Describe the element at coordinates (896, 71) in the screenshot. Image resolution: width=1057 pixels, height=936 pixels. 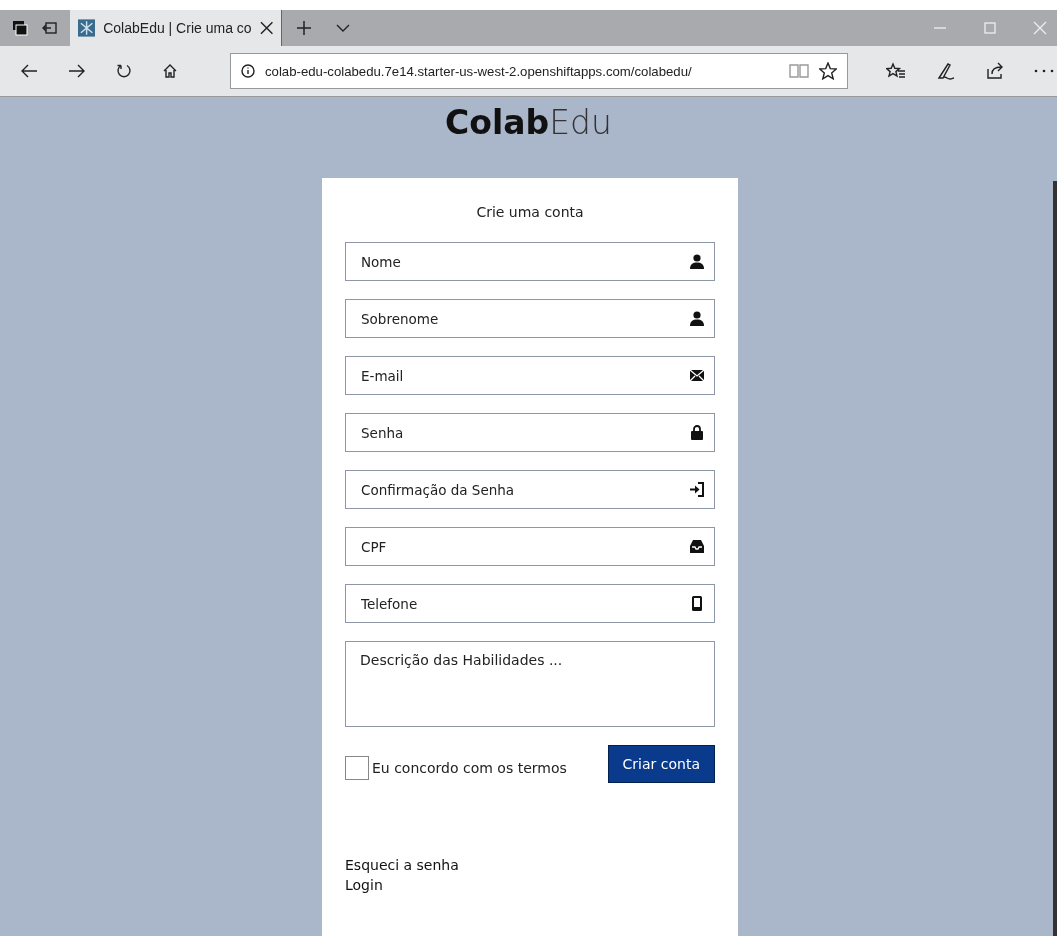
I see `favorites-icon` at that location.